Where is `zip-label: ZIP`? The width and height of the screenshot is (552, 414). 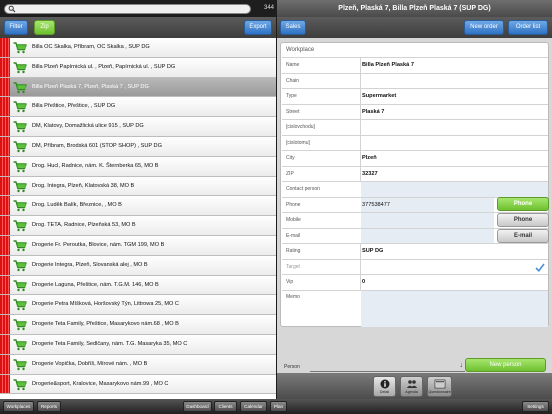
zip-label: ZIP is located at coordinates (290, 173).